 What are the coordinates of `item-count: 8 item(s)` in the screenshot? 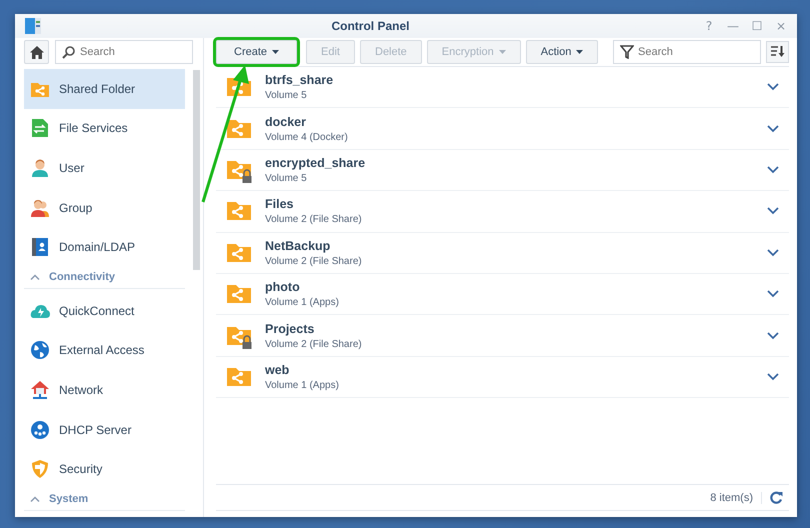 It's located at (736, 498).